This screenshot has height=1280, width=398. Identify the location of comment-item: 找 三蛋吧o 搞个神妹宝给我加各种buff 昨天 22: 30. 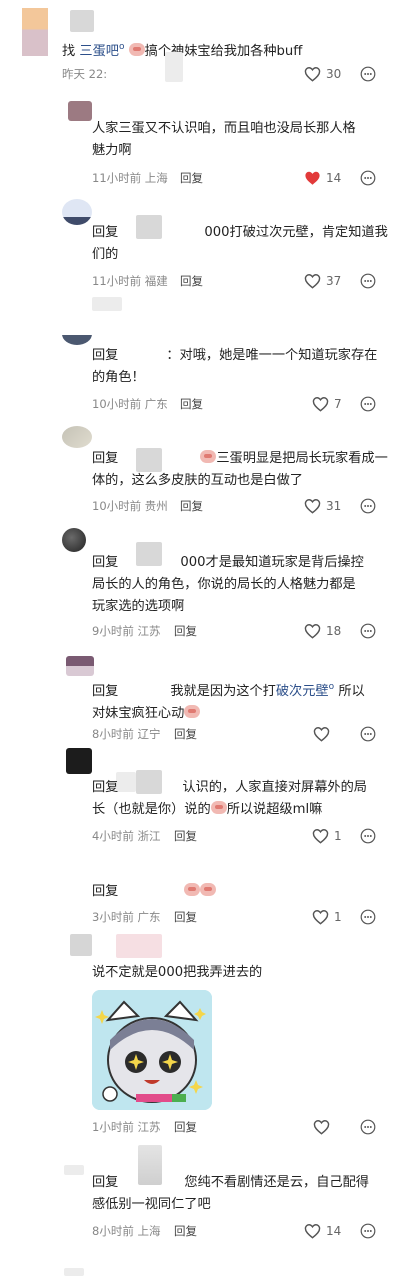
(199, 45).